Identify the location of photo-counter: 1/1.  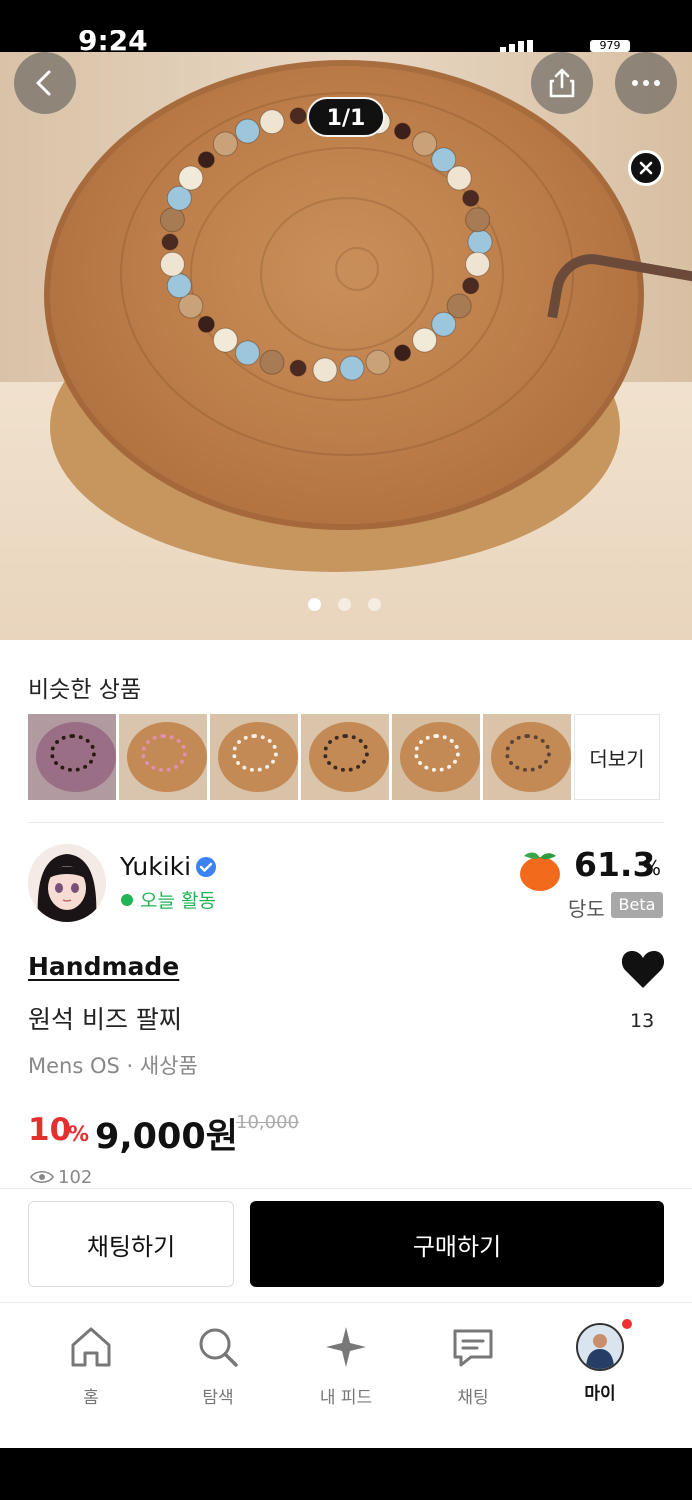
(346, 117).